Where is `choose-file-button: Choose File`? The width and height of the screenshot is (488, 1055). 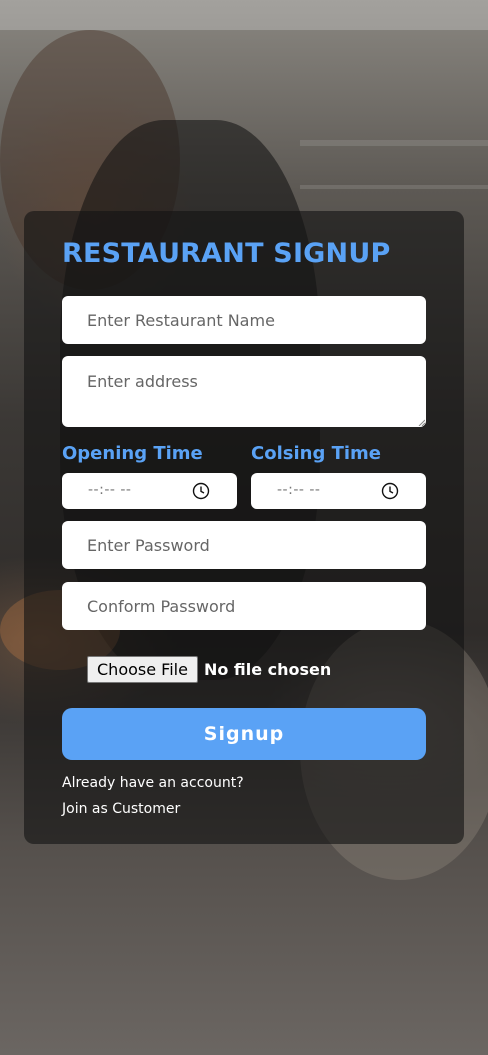 choose-file-button: Choose File is located at coordinates (142, 669).